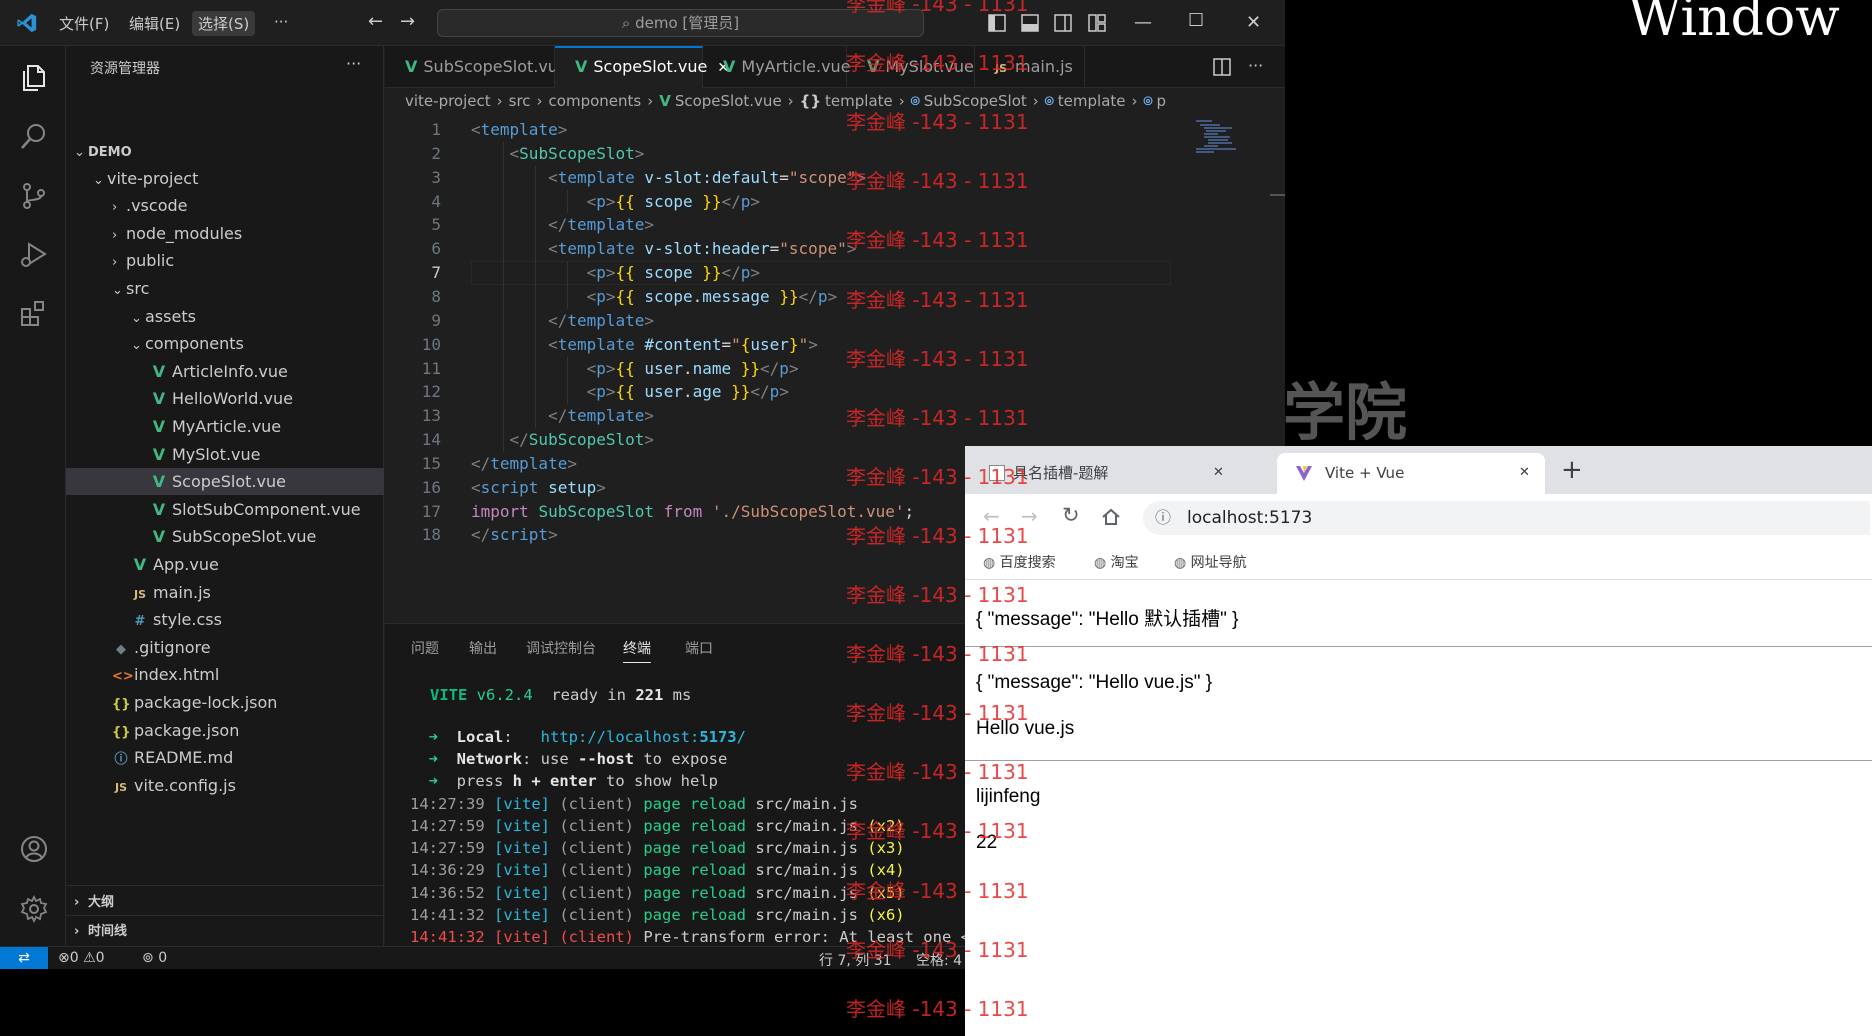 The width and height of the screenshot is (1872, 1036). What do you see at coordinates (34, 196) in the screenshot?
I see `source-control-icon` at bounding box center [34, 196].